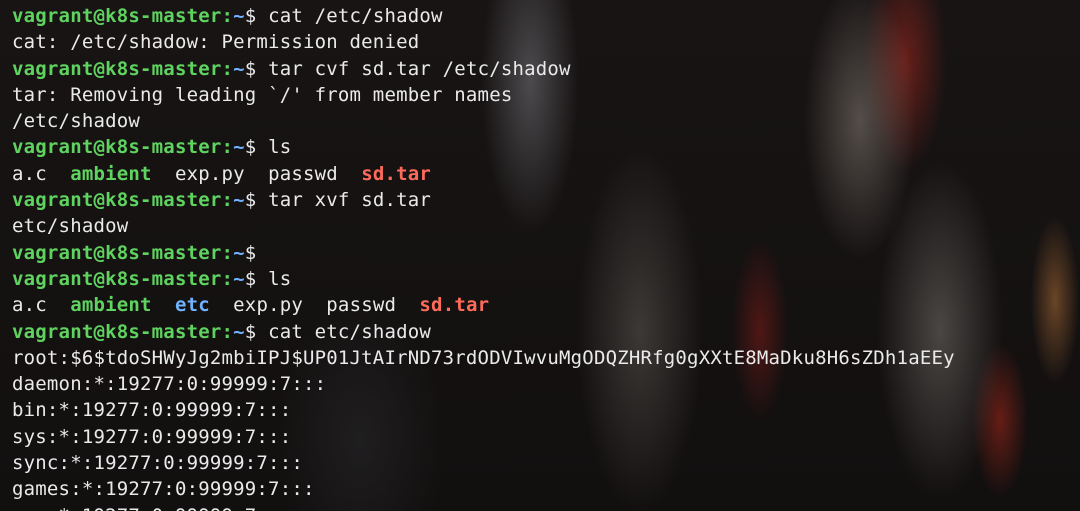 This screenshot has width=1080, height=511. What do you see at coordinates (192, 305) in the screenshot?
I see `ls-entry: etc` at bounding box center [192, 305].